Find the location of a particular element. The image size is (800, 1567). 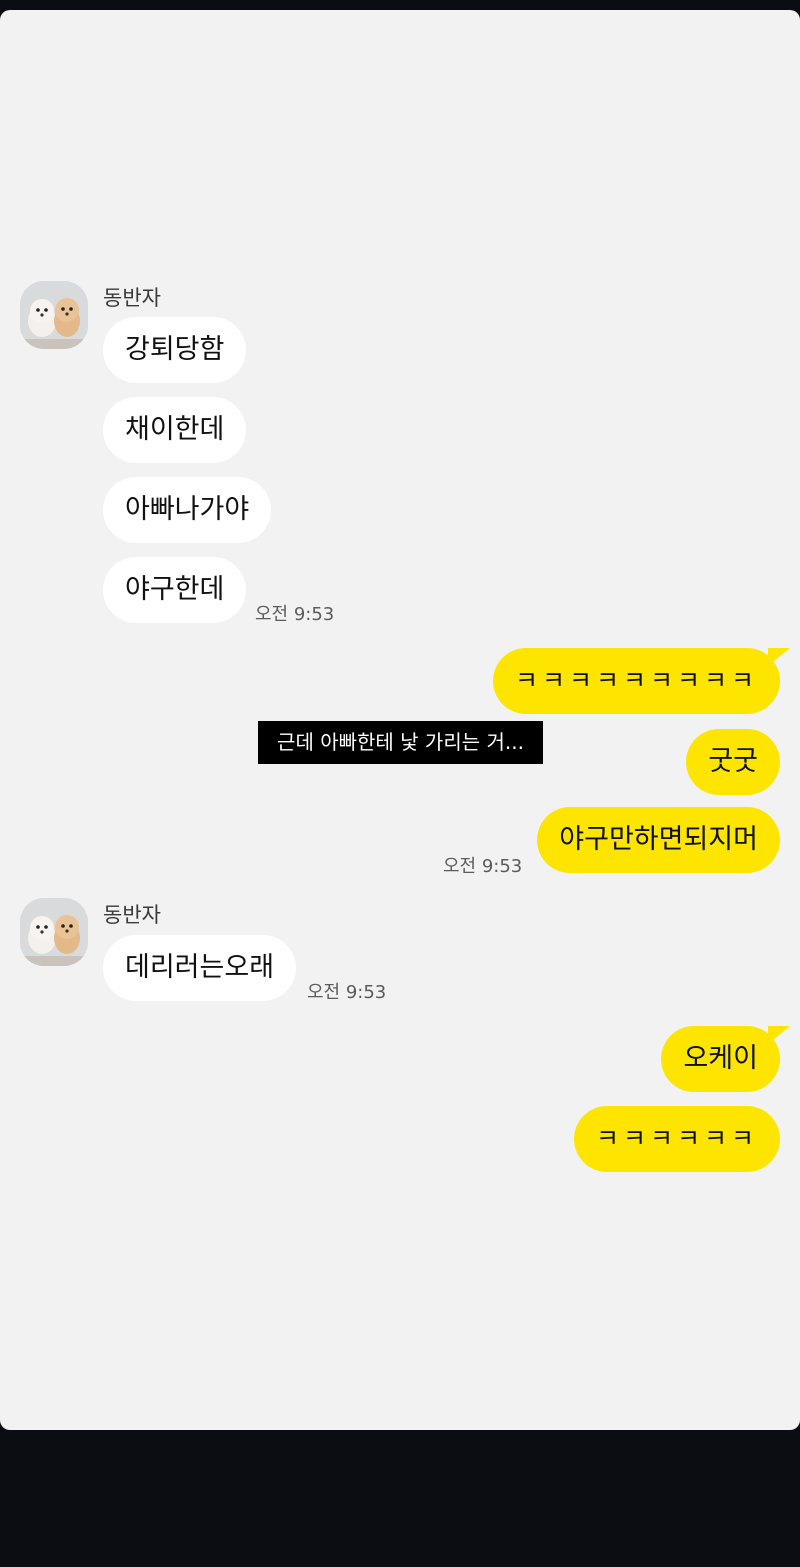

outgoing-message: 야구만하면되지머 is located at coordinates (658, 840).